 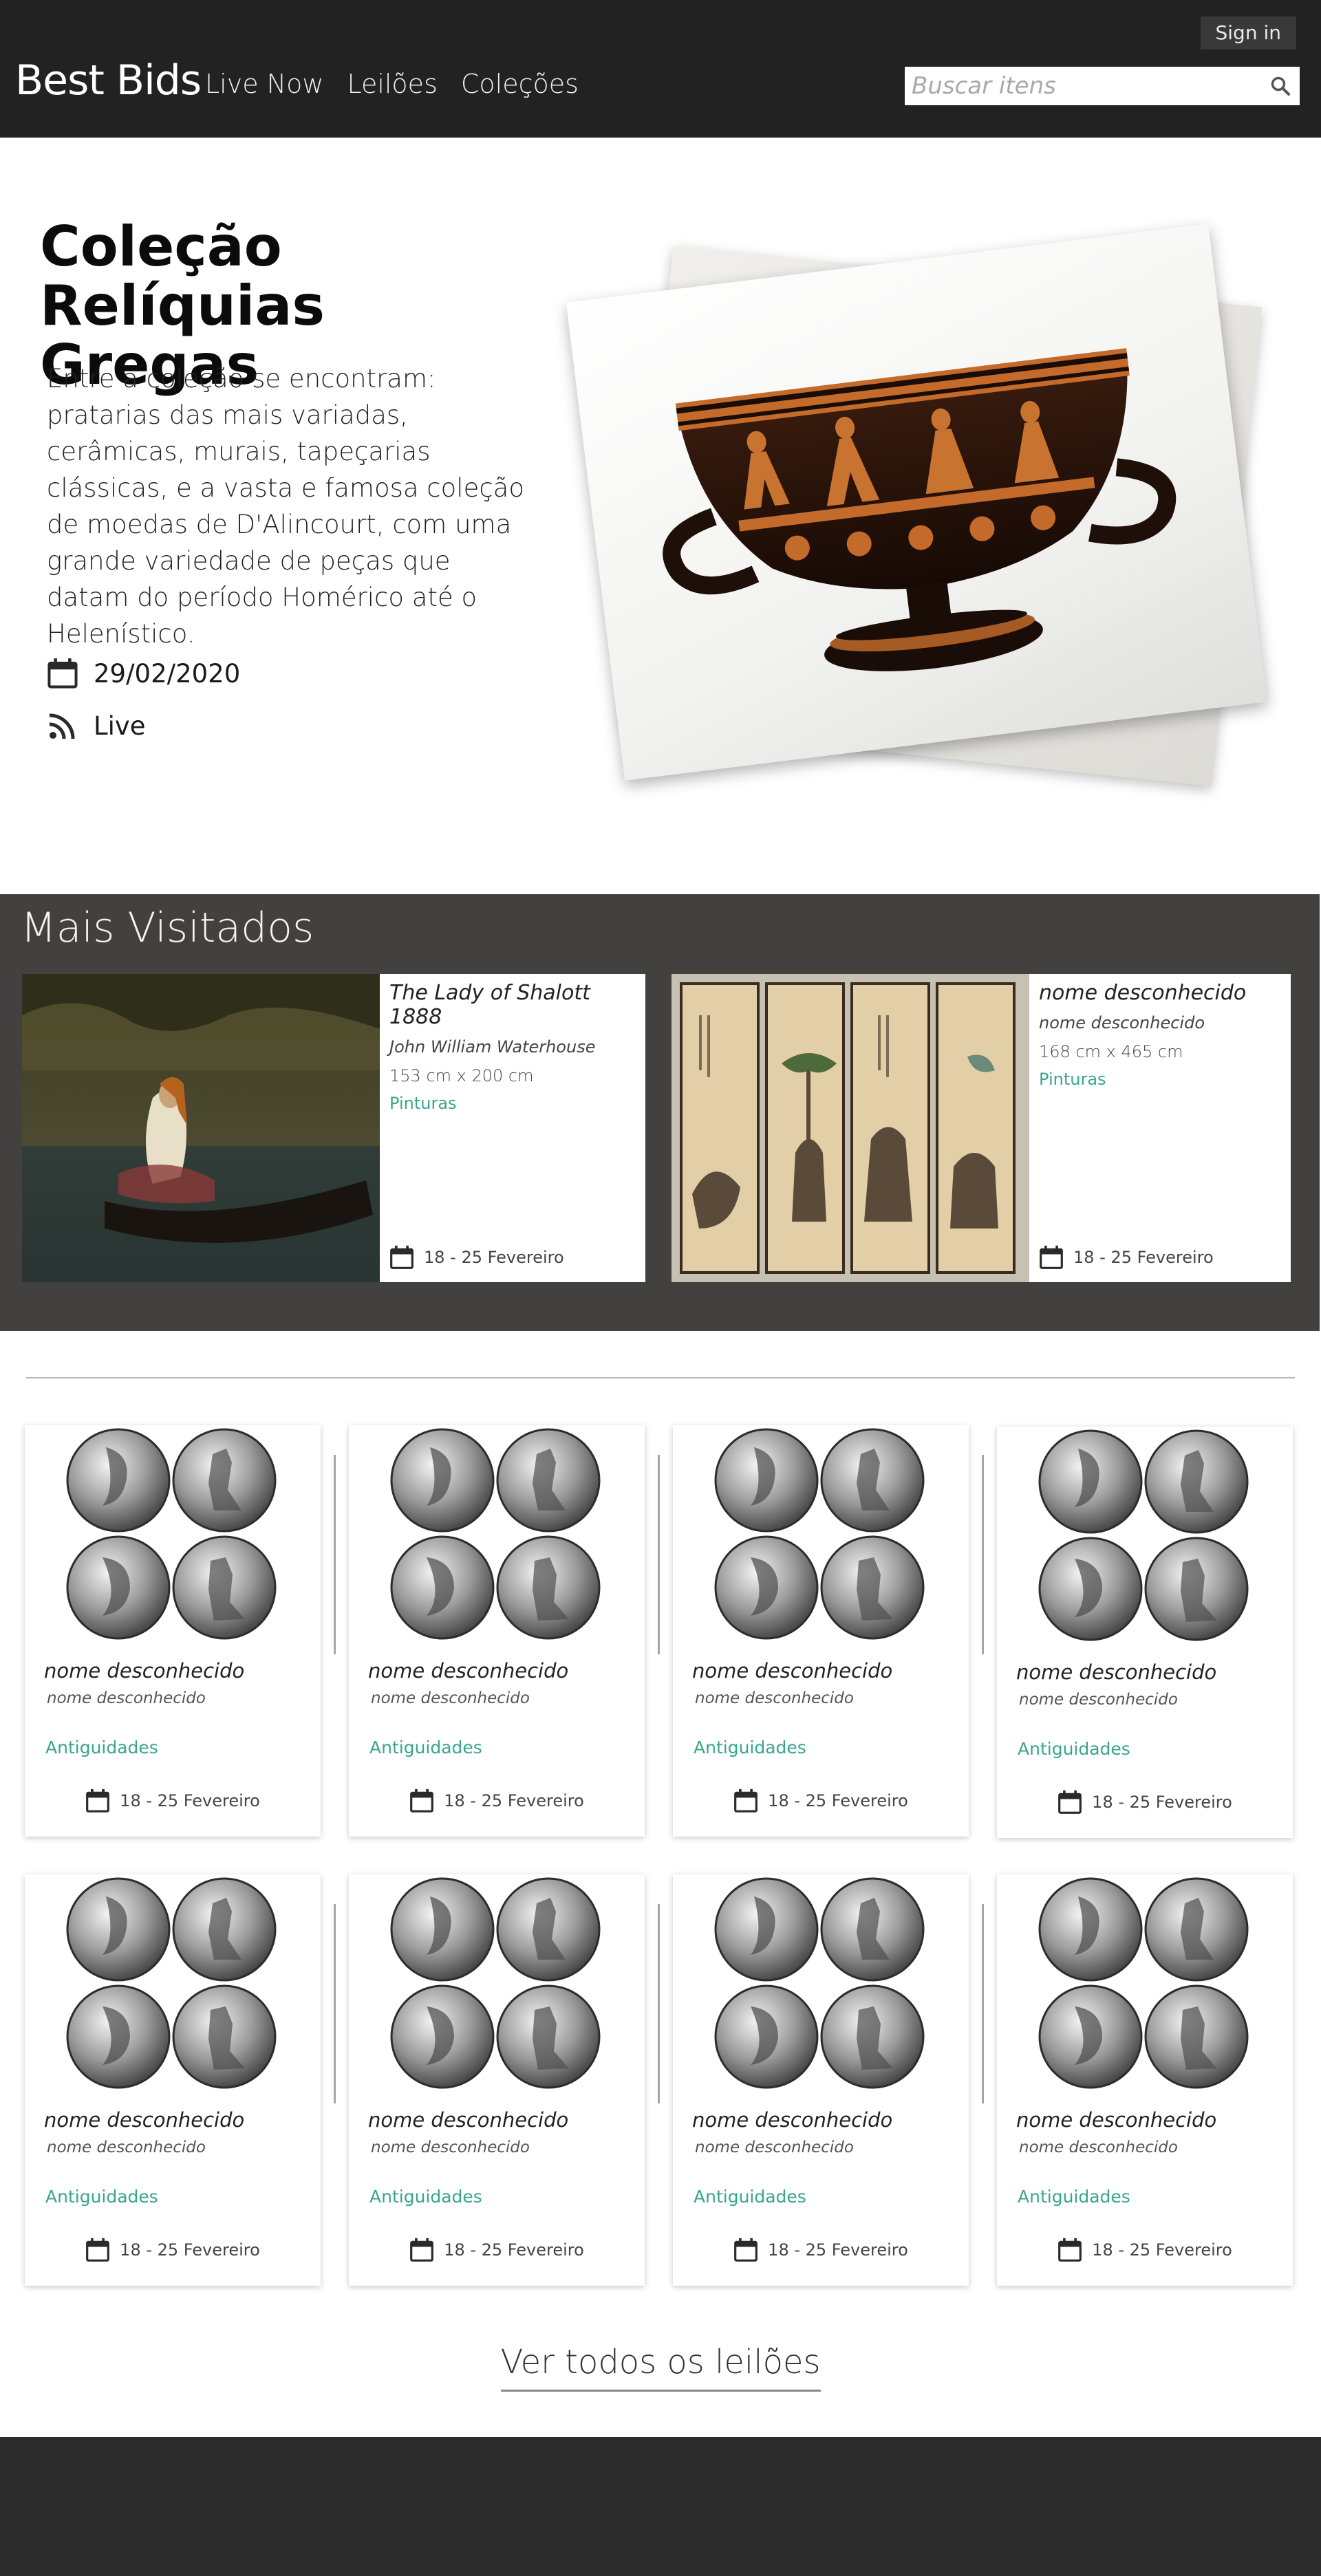 I want to click on artwork-title: nome desconhecido, so click(x=1160, y=993).